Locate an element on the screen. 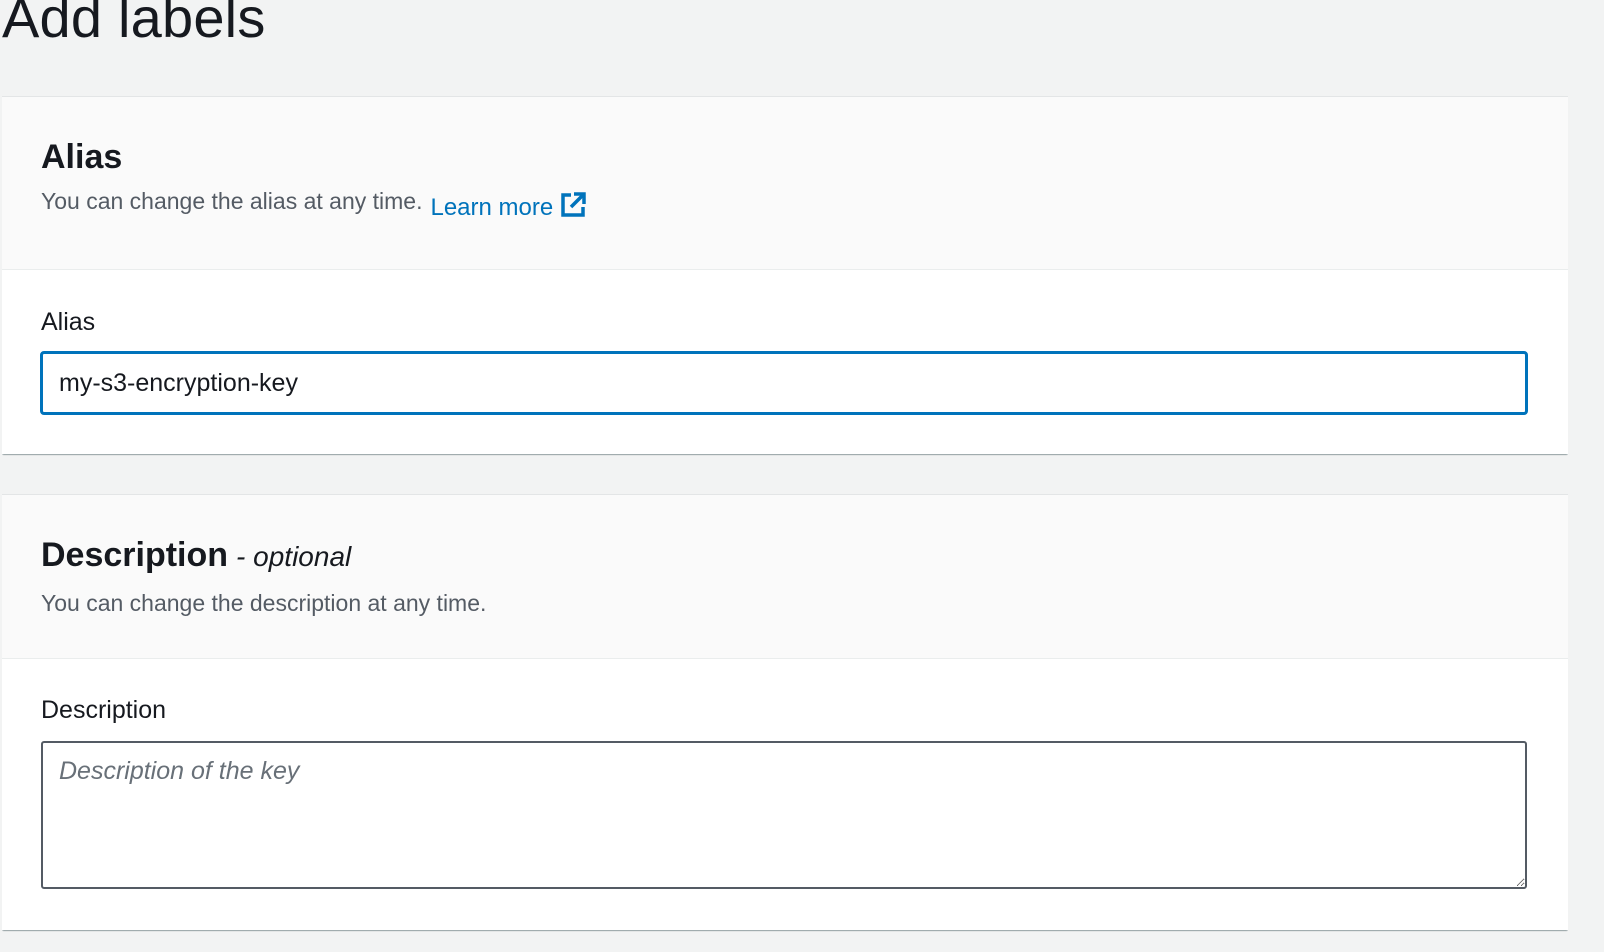  description-title-text: Description is located at coordinates (135, 555).